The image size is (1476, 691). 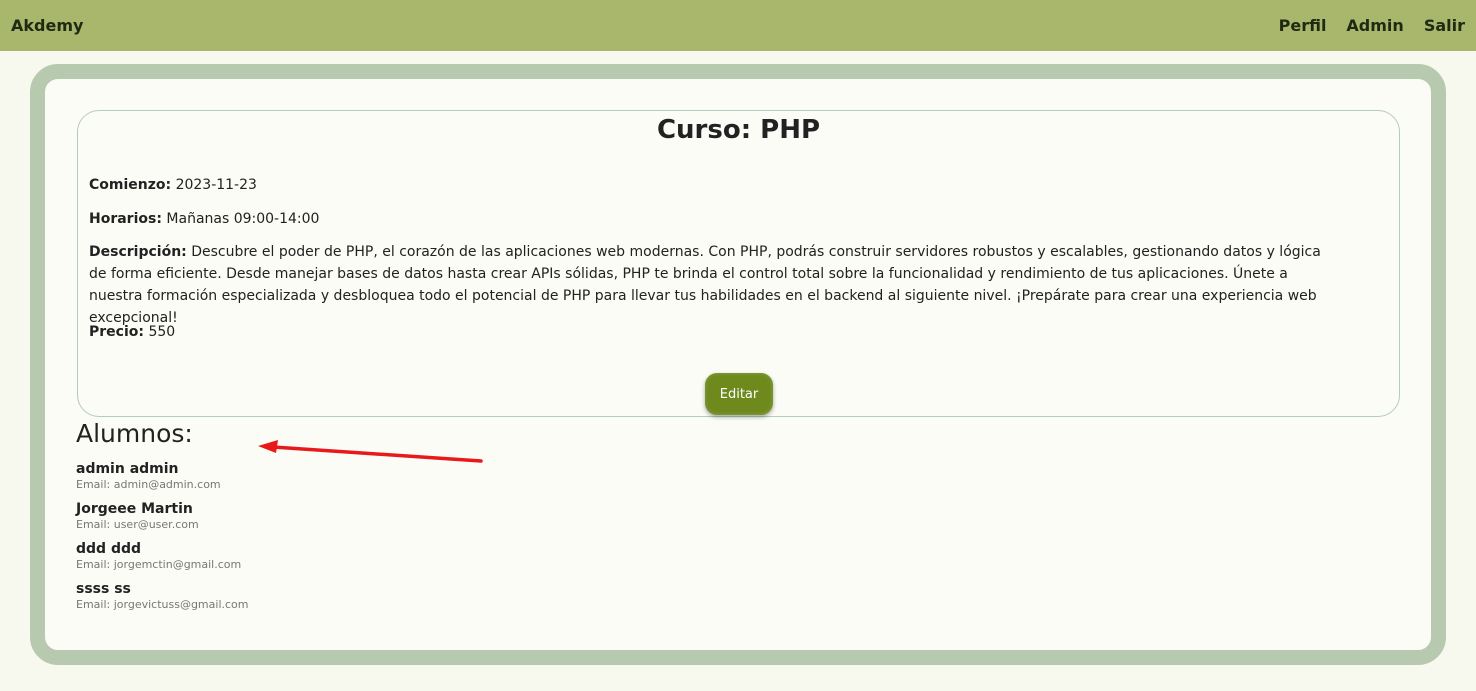 I want to click on student-name: ddd ddd, so click(x=109, y=549).